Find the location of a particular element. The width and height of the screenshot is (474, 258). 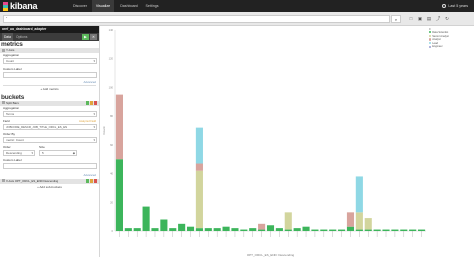

tab-visualize: Visualize is located at coordinates (103, 6).